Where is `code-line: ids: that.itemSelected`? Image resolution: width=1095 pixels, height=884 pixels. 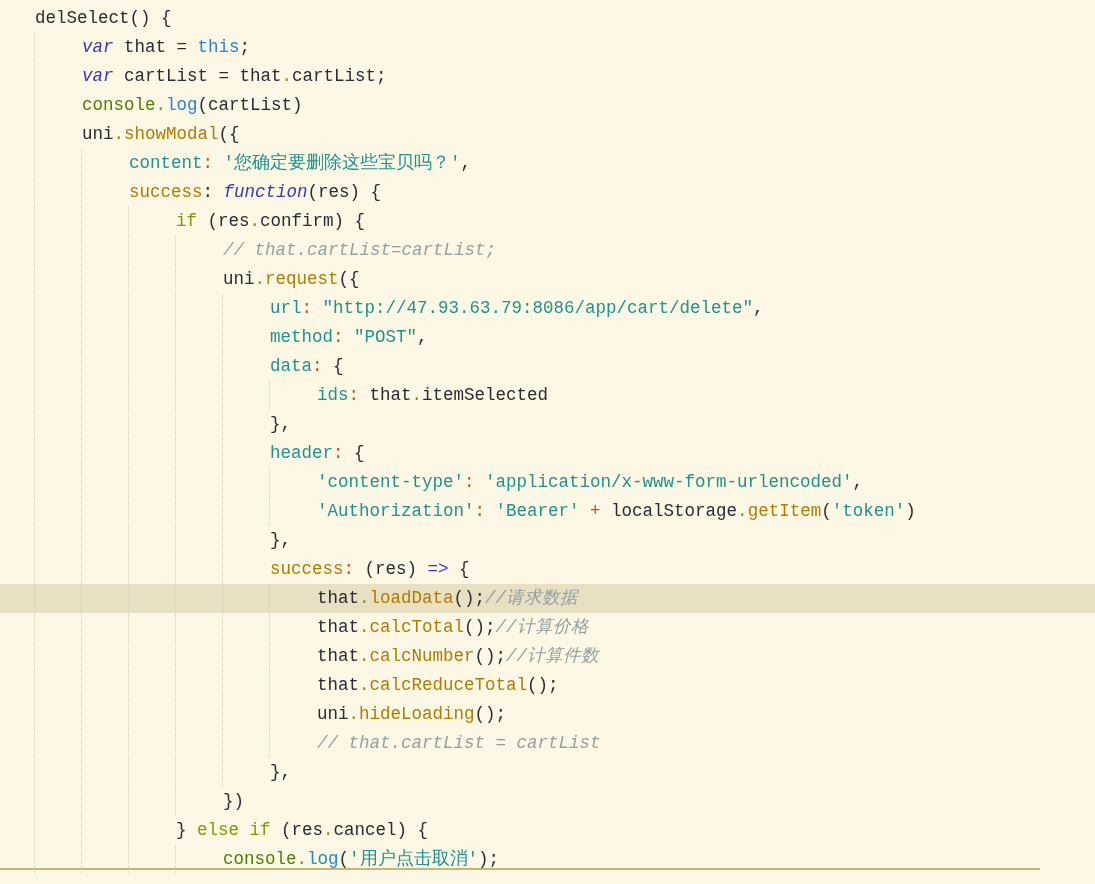
code-line: ids: that.itemSelected is located at coordinates (433, 395).